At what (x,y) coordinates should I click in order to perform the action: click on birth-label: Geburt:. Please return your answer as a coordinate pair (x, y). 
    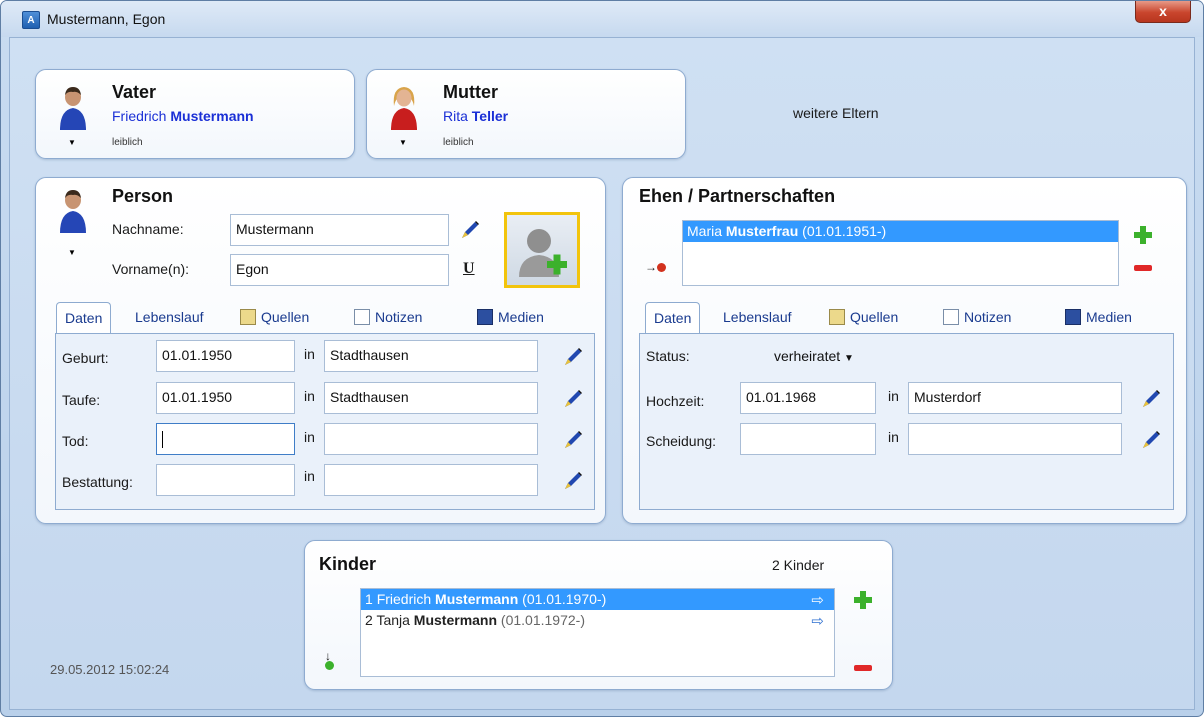
    Looking at the image, I should click on (85, 358).